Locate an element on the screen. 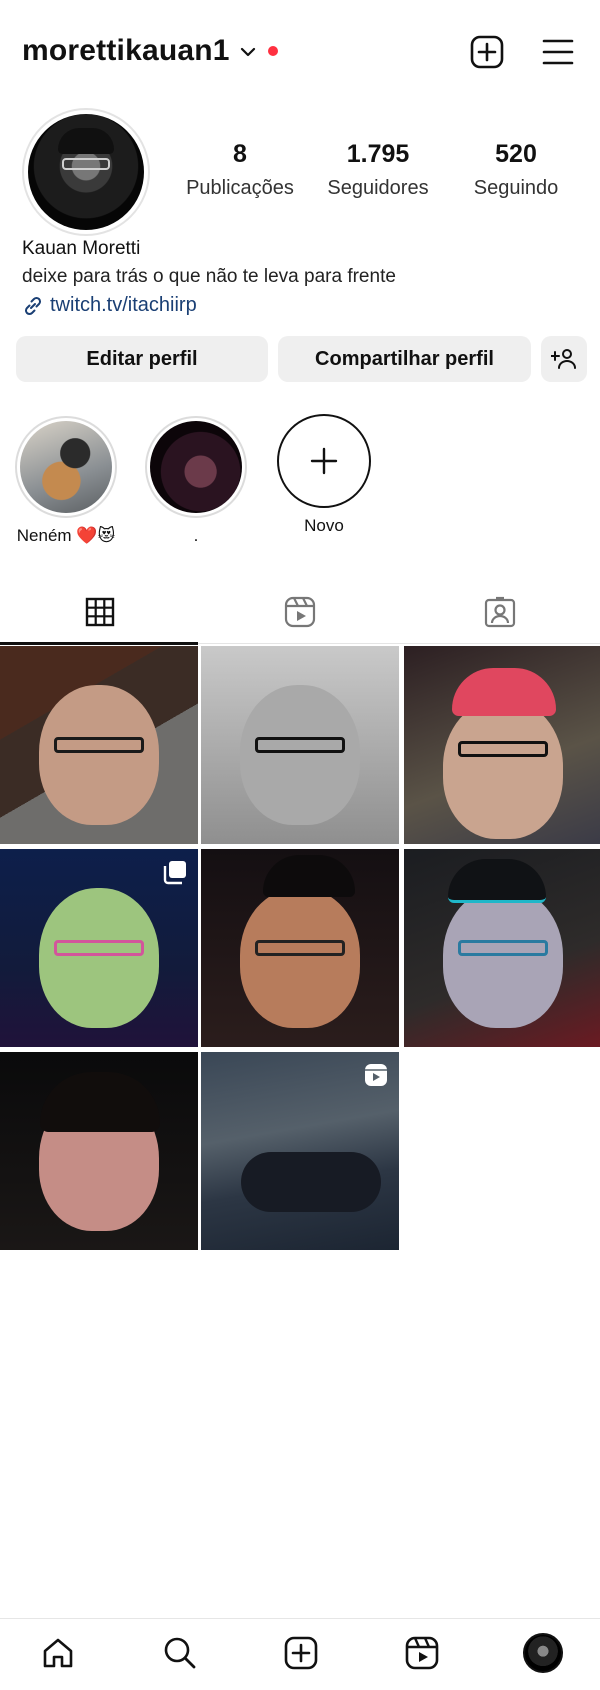  notification-dot is located at coordinates (273, 51).